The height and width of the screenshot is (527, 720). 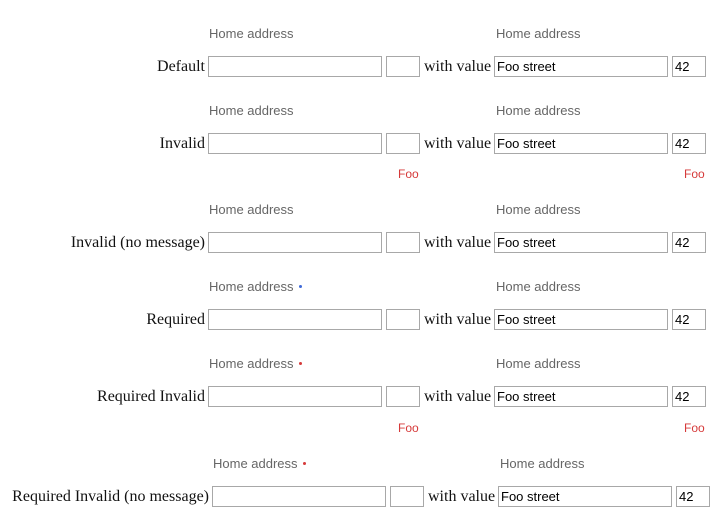 What do you see at coordinates (182, 143) in the screenshot?
I see `row-label-invalid: Invalid` at bounding box center [182, 143].